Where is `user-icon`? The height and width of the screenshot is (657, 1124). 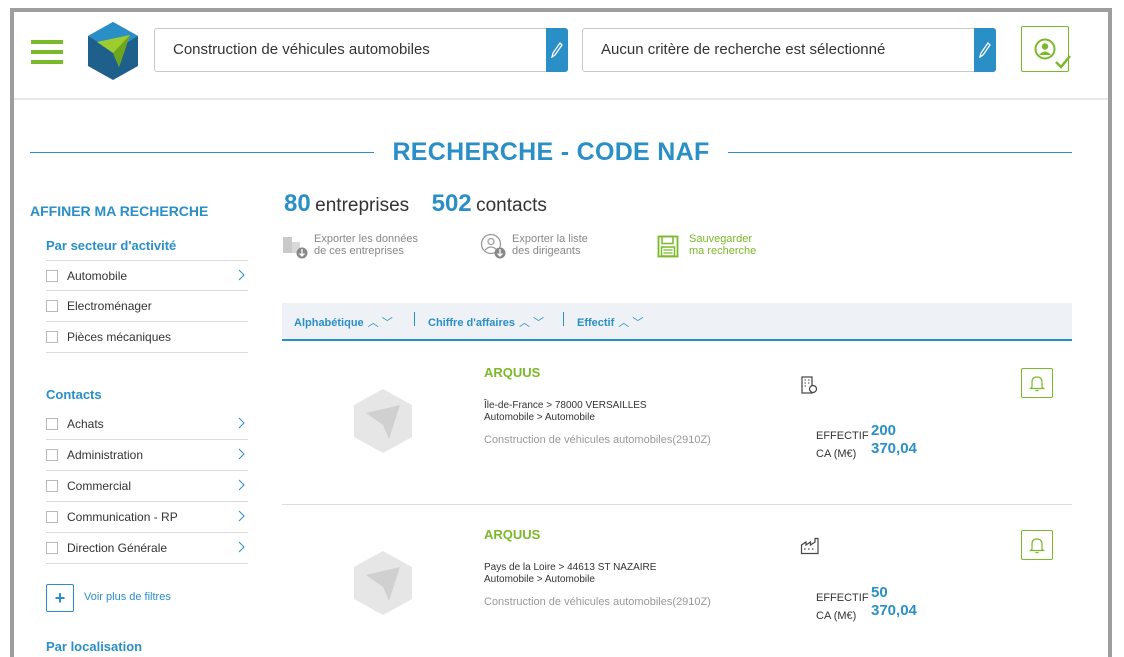 user-icon is located at coordinates (1045, 49).